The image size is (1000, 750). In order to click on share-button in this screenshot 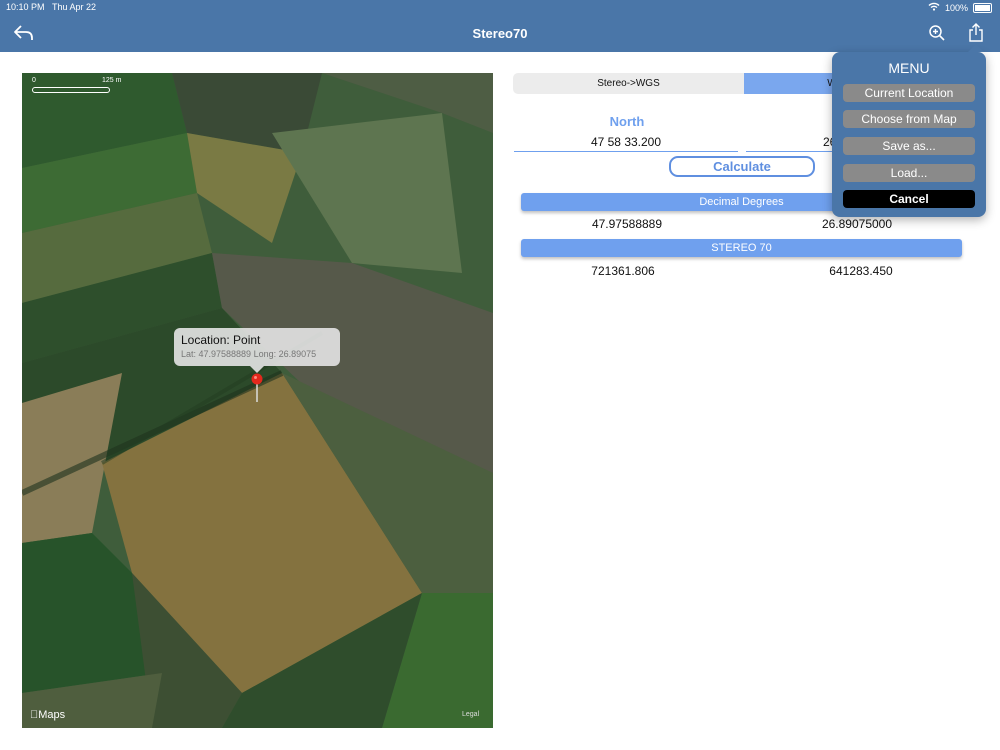, I will do `click(976, 33)`.